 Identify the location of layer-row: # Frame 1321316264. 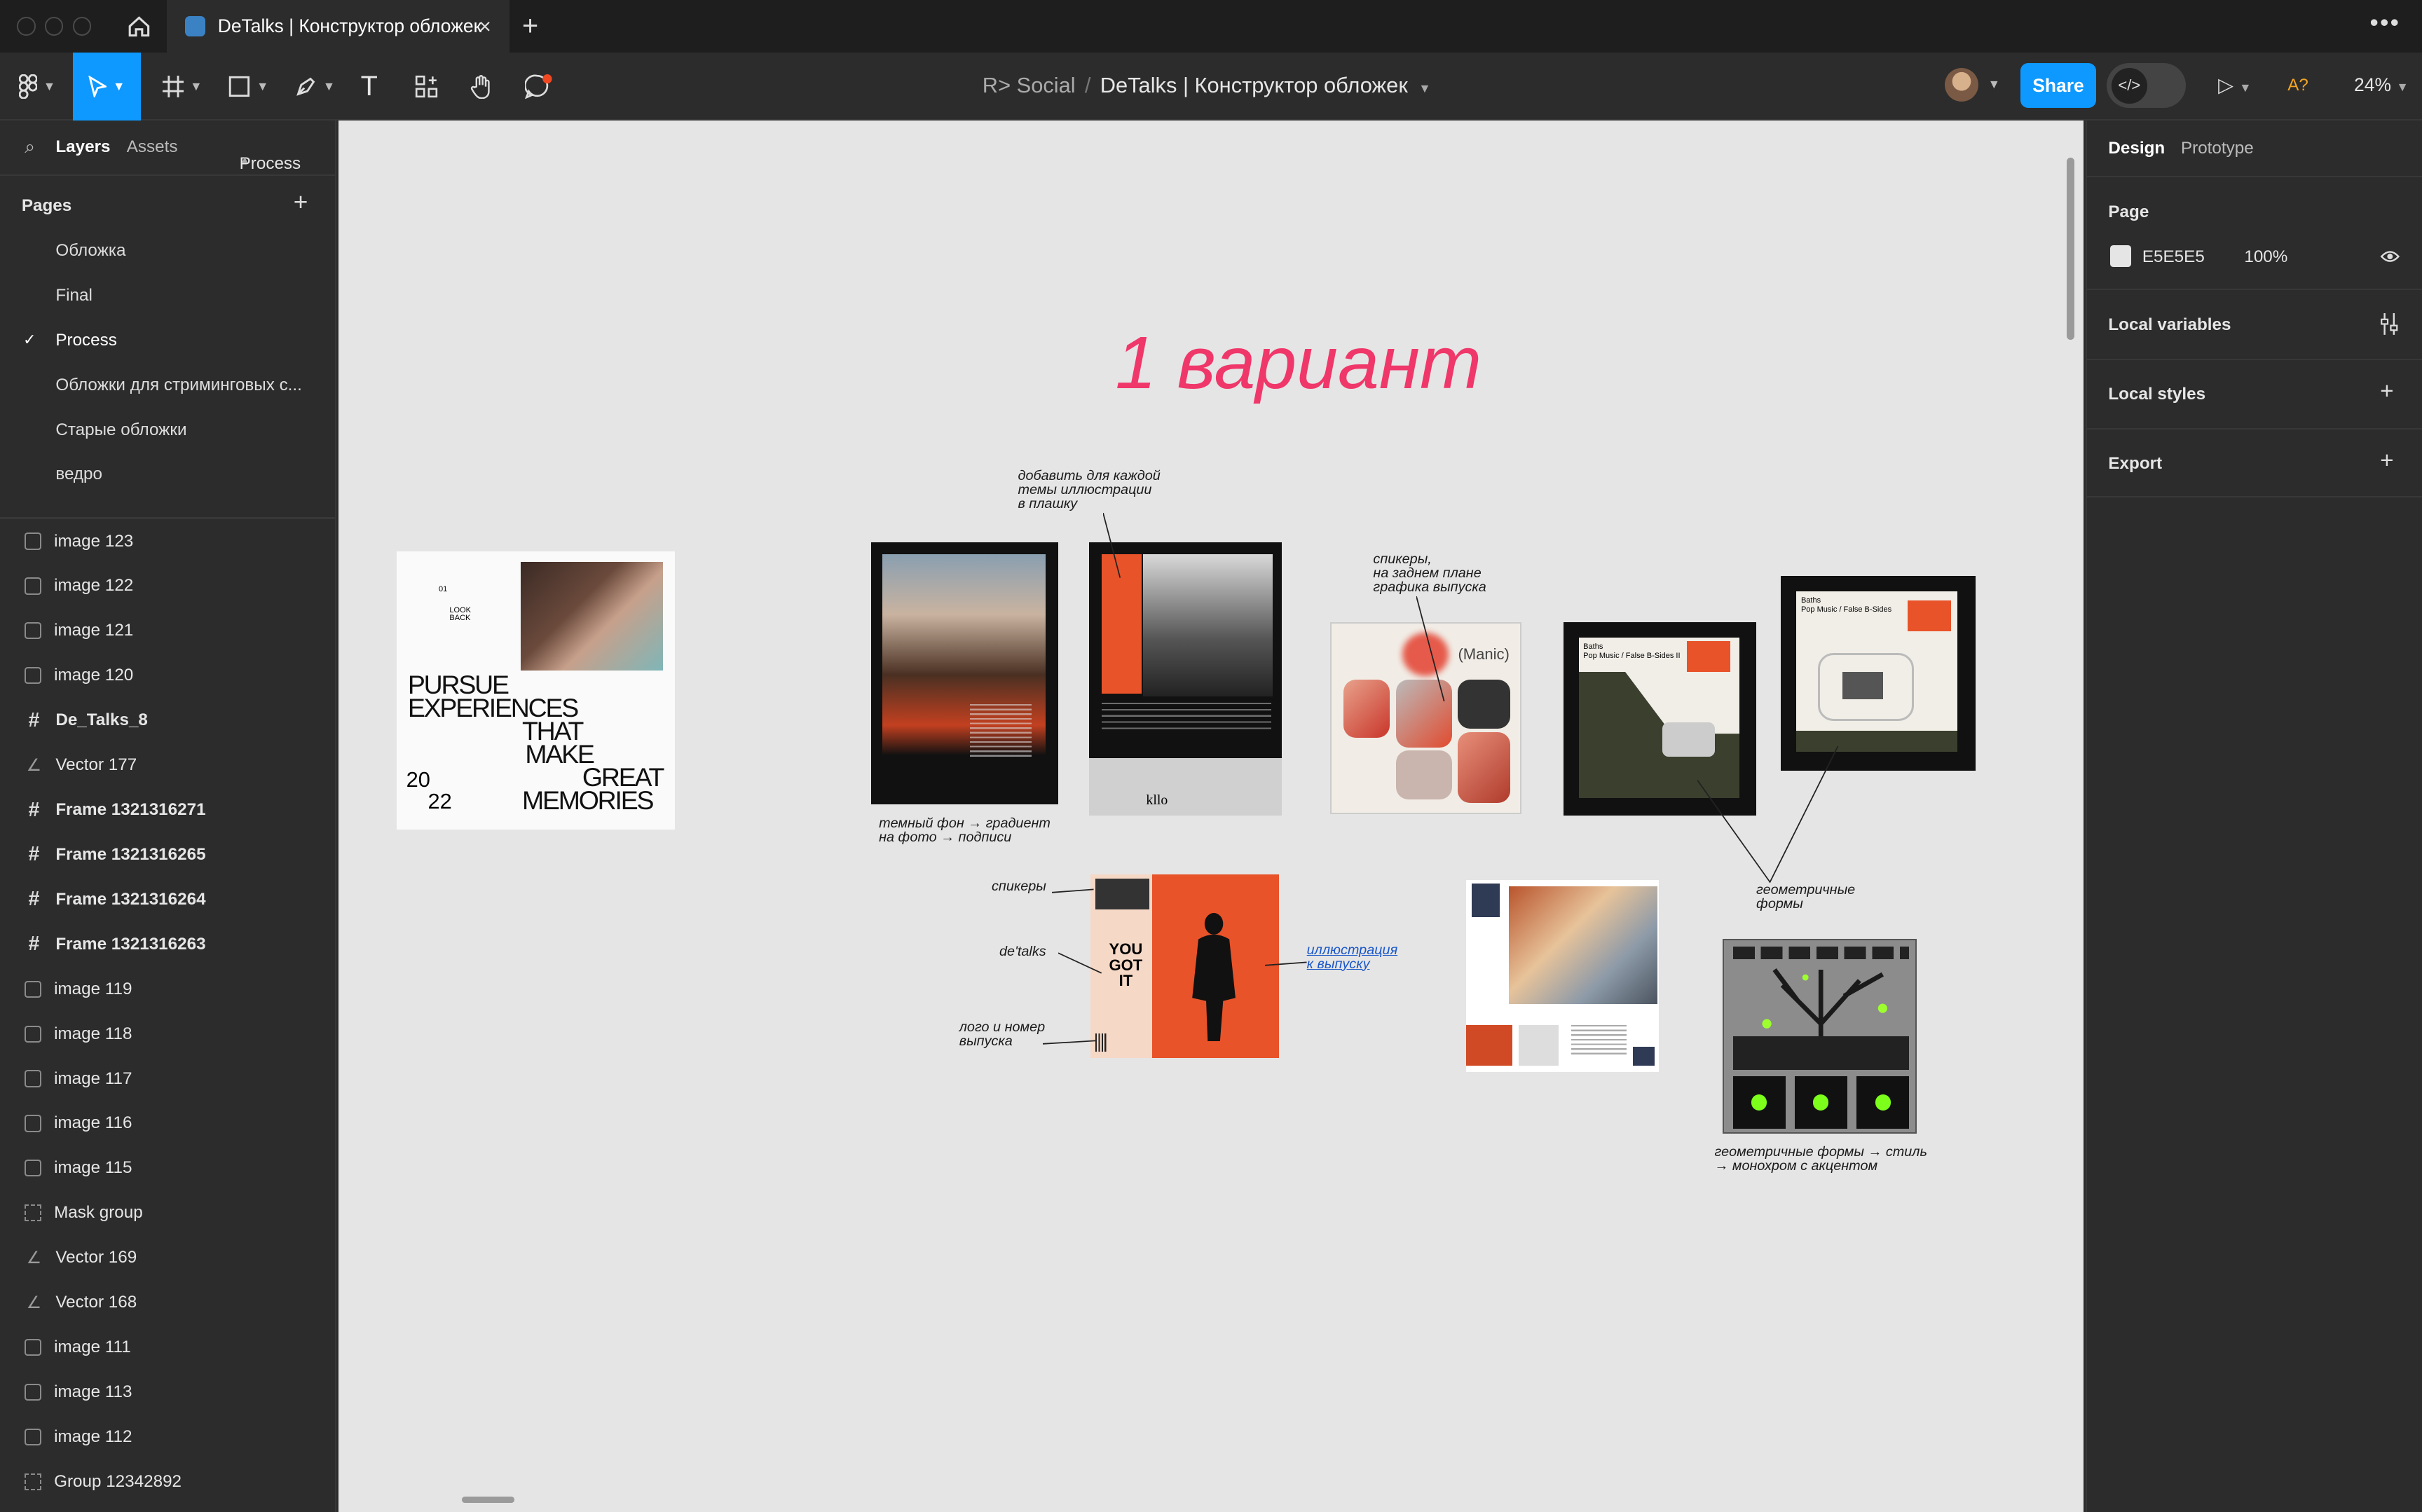
(168, 900).